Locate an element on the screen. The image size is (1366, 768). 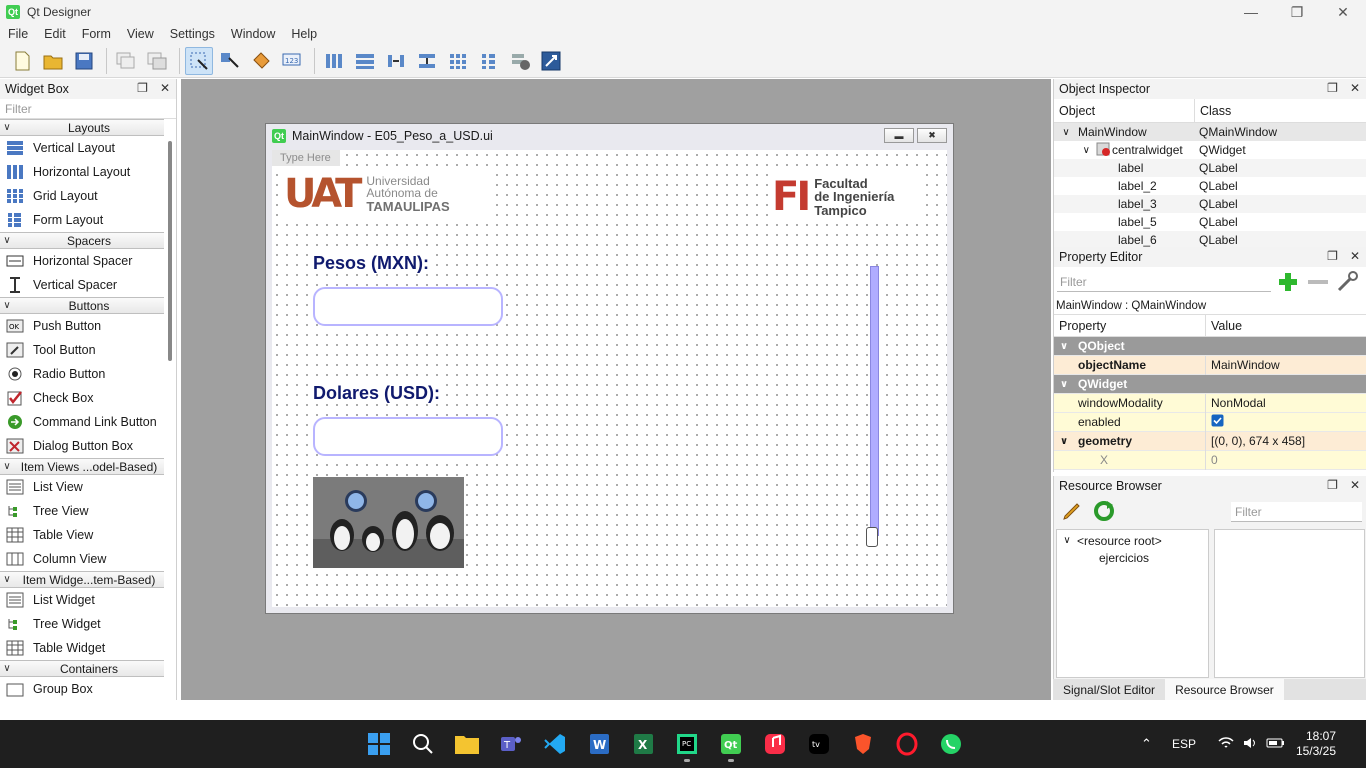
menu-window: Window is located at coordinates (253, 34).